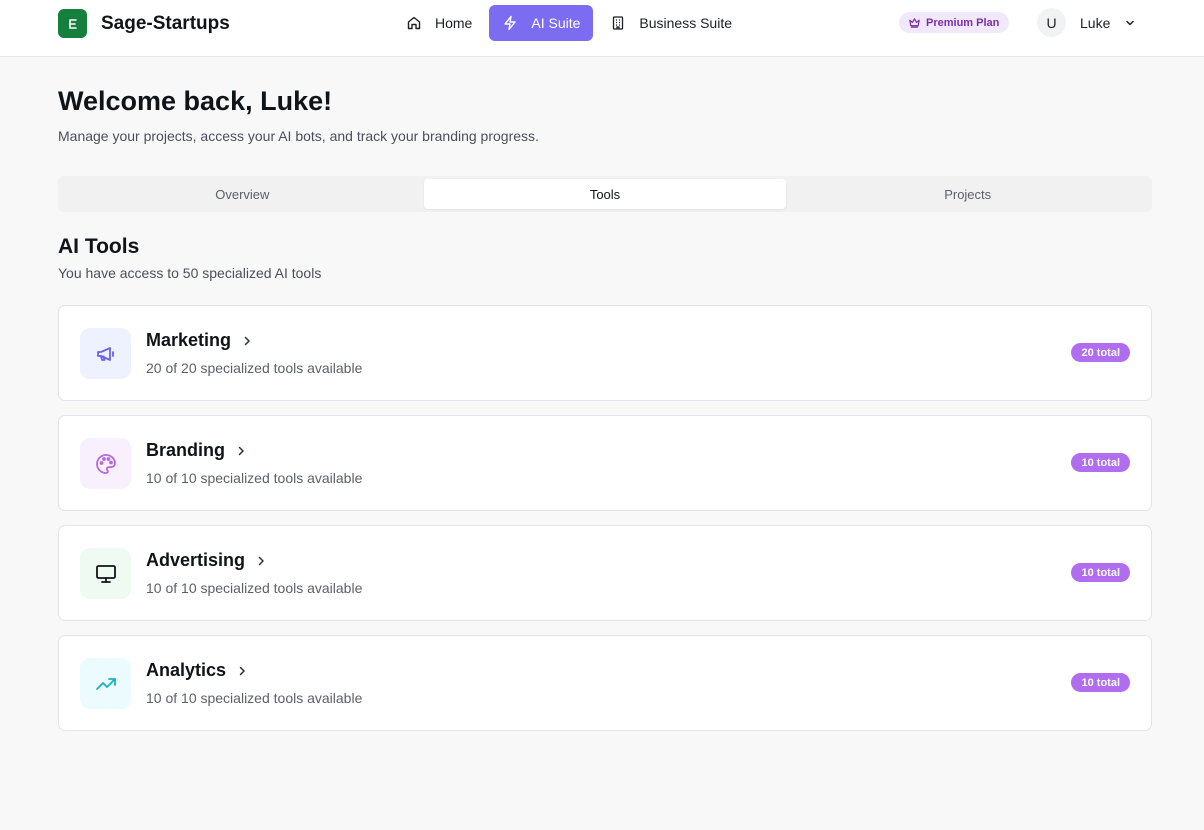  What do you see at coordinates (72, 23) in the screenshot?
I see `brand-logo-icon` at bounding box center [72, 23].